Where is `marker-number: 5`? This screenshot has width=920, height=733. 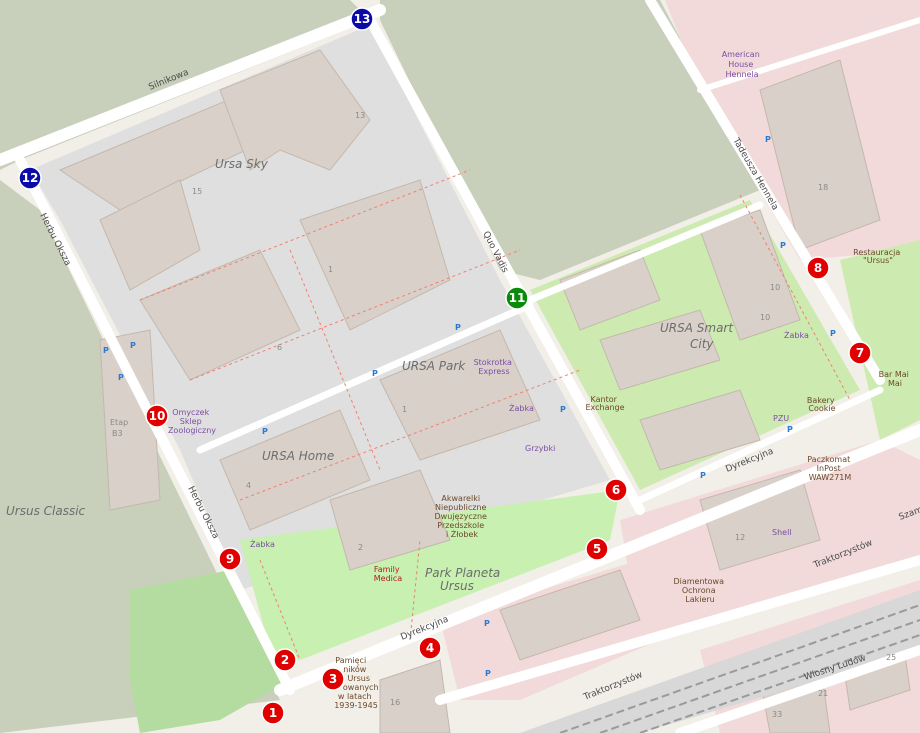 marker-number: 5 is located at coordinates (597, 549).